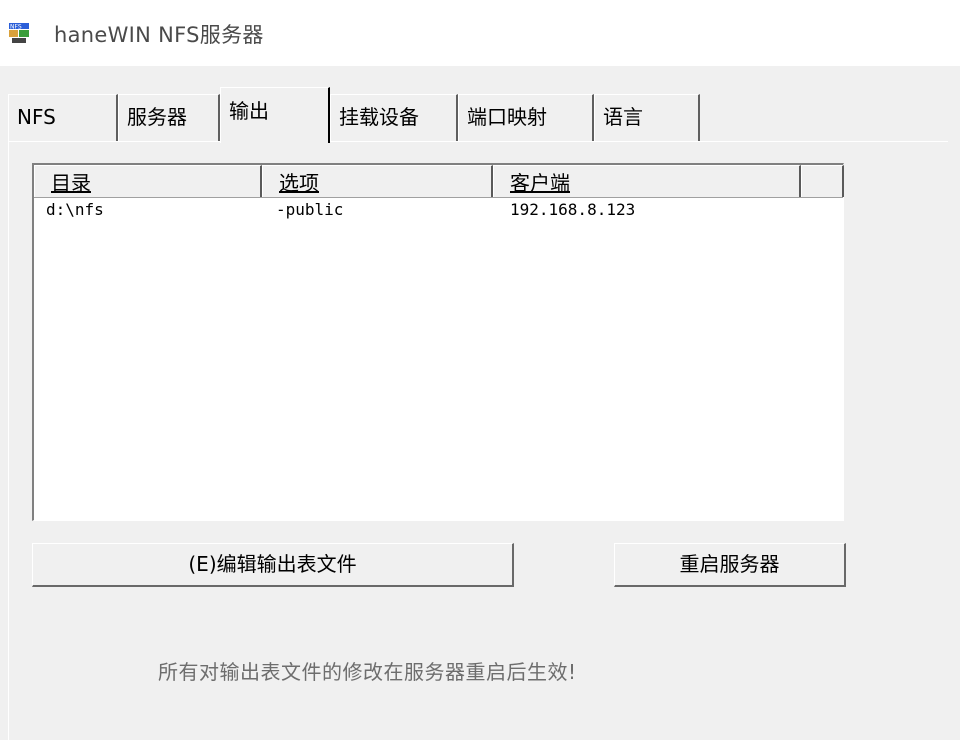 This screenshot has height=740, width=960. What do you see at coordinates (157, 117) in the screenshot?
I see `tab-label: 服务器` at bounding box center [157, 117].